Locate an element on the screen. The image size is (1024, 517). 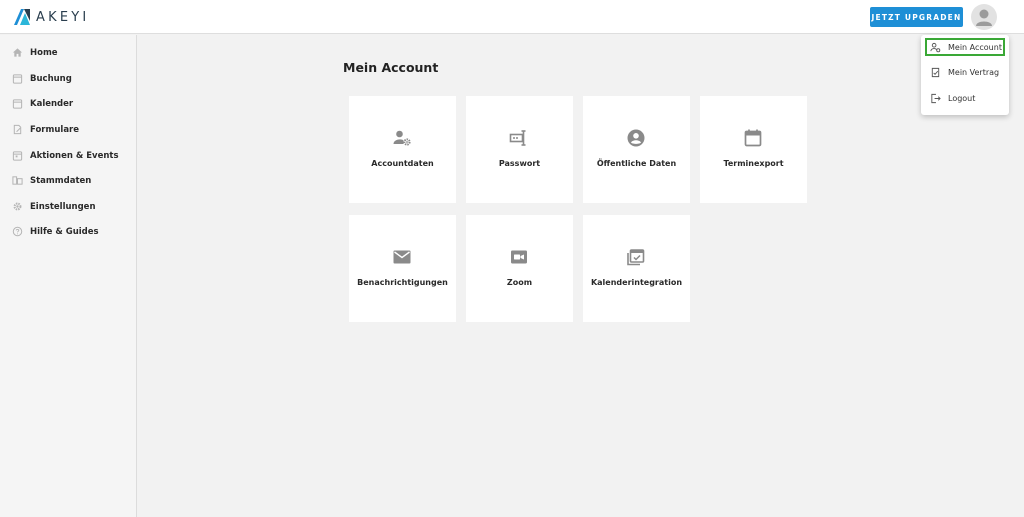
help-icon is located at coordinates (17, 231).